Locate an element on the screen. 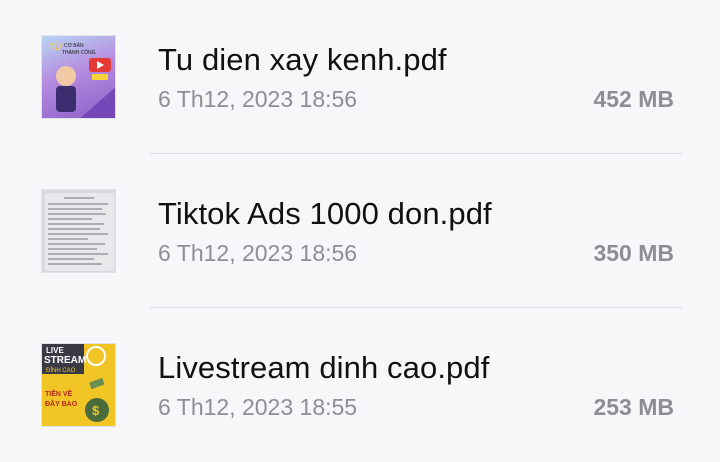  cover-text-3: ĐỈNH CAO is located at coordinates (61, 370).